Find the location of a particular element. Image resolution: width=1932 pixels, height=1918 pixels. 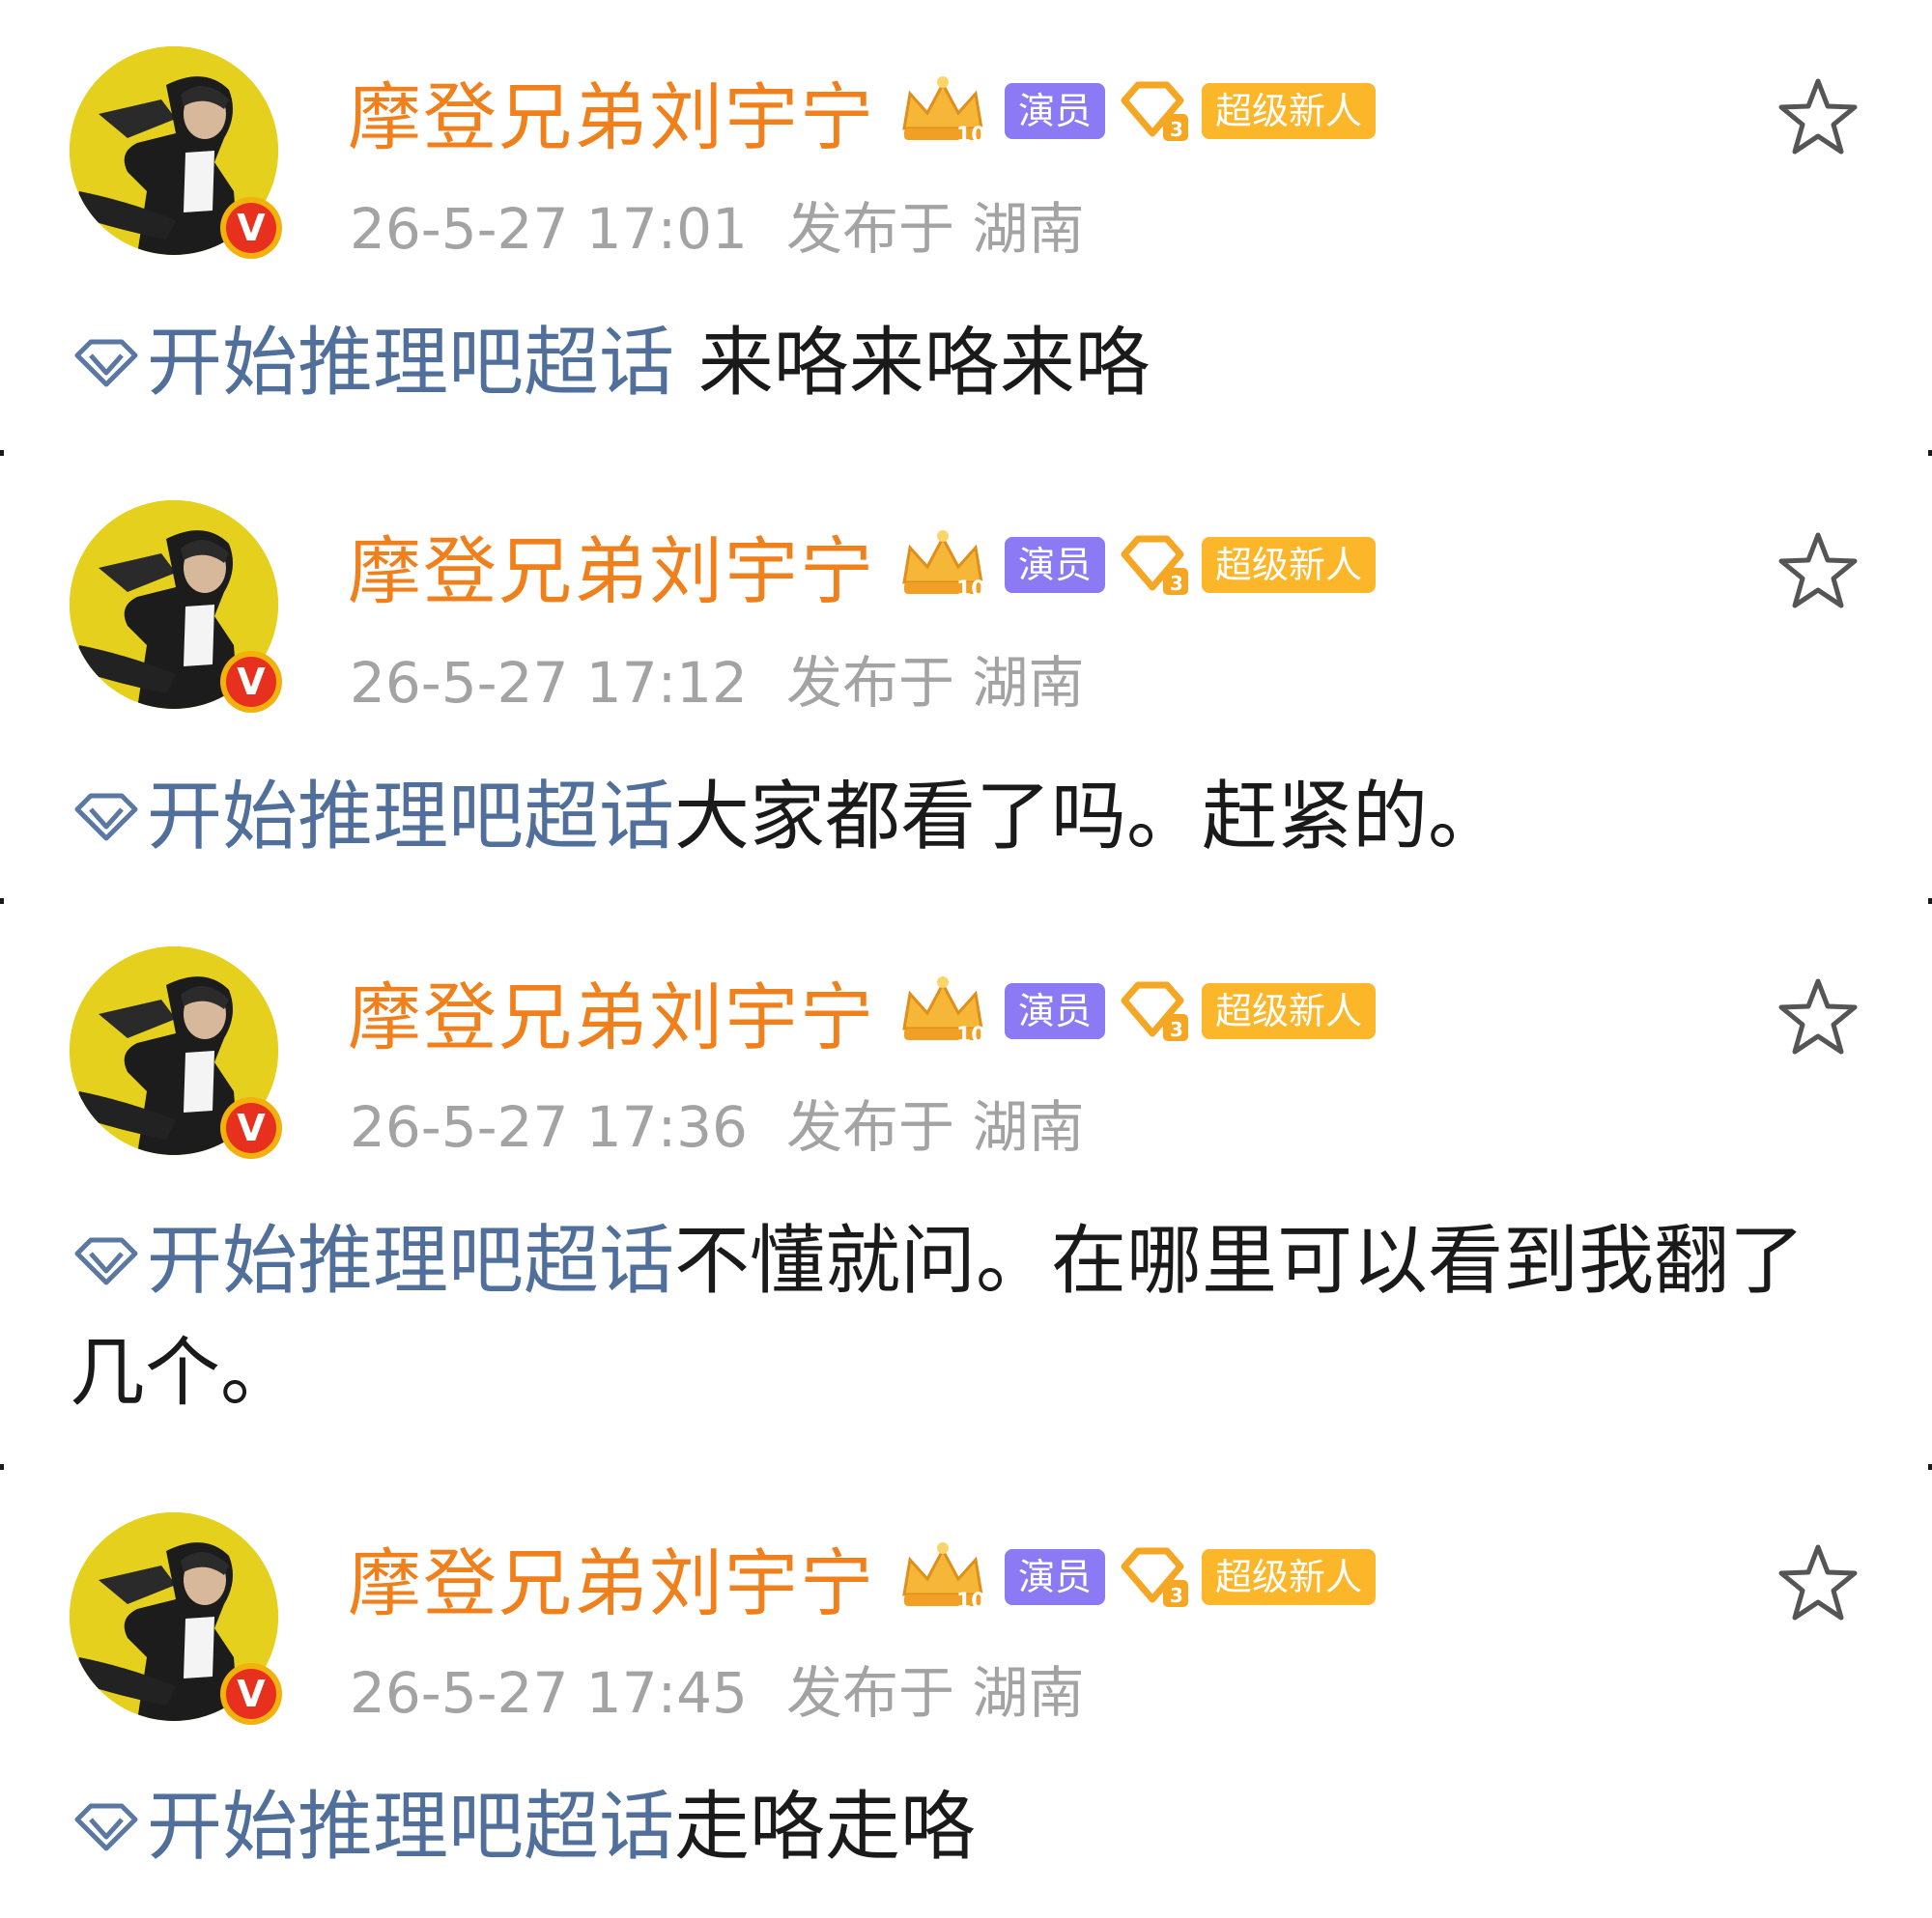

post-content: 开始推理吧超话 来咯来咯来咯 is located at coordinates (978, 363).